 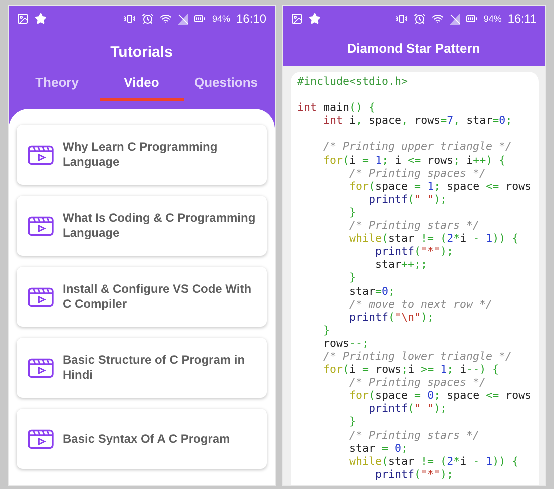 What do you see at coordinates (418, 121) in the screenshot?
I see `code-line: int i, space, rows=7, star=0;` at bounding box center [418, 121].